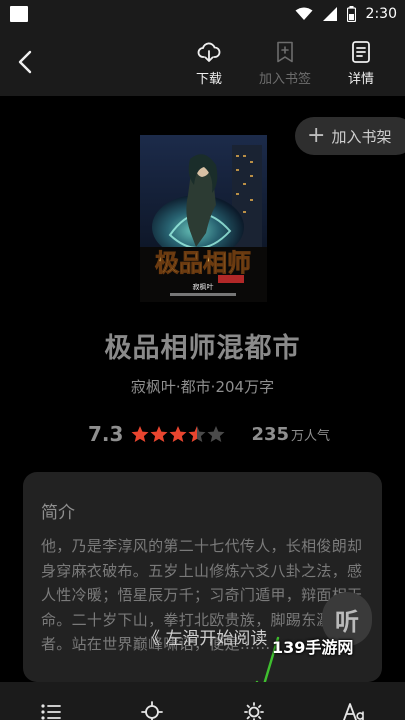  What do you see at coordinates (270, 434) in the screenshot?
I see `popularity-value: 235` at bounding box center [270, 434].